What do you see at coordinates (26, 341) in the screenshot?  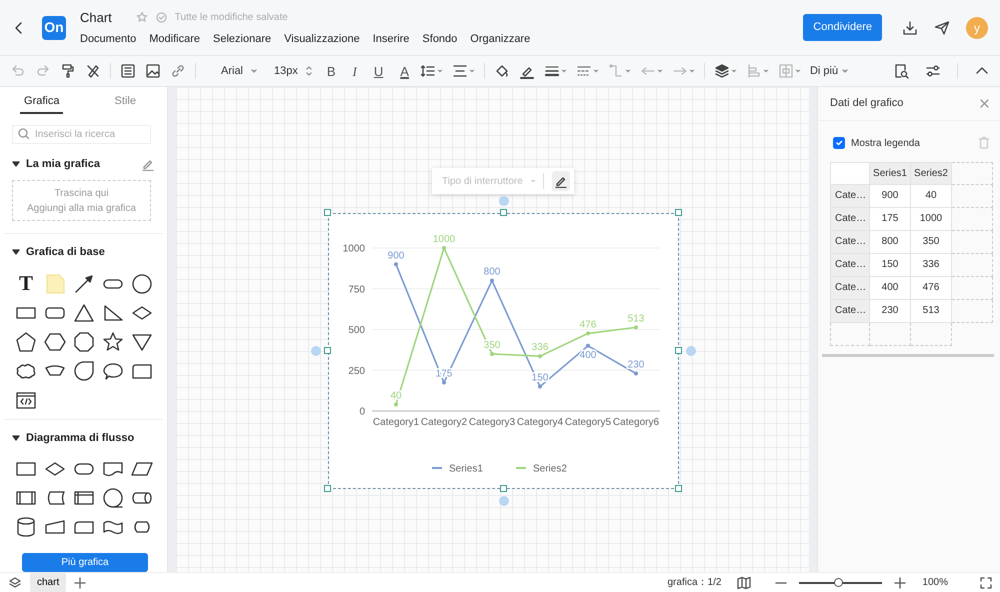 I see `pentagon-icon` at bounding box center [26, 341].